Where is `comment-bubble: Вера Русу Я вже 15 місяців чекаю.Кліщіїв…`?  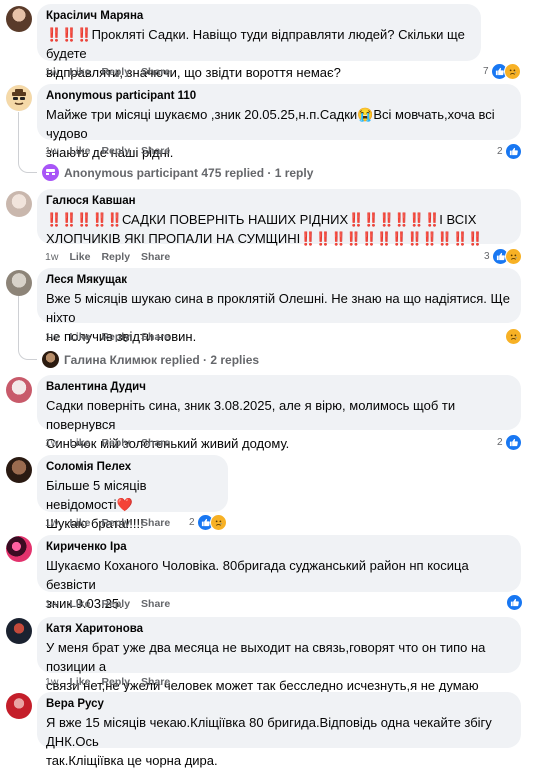
comment-bubble: Вера Русу Я вже 15 місяців чекаю.Кліщіїв… is located at coordinates (279, 730).